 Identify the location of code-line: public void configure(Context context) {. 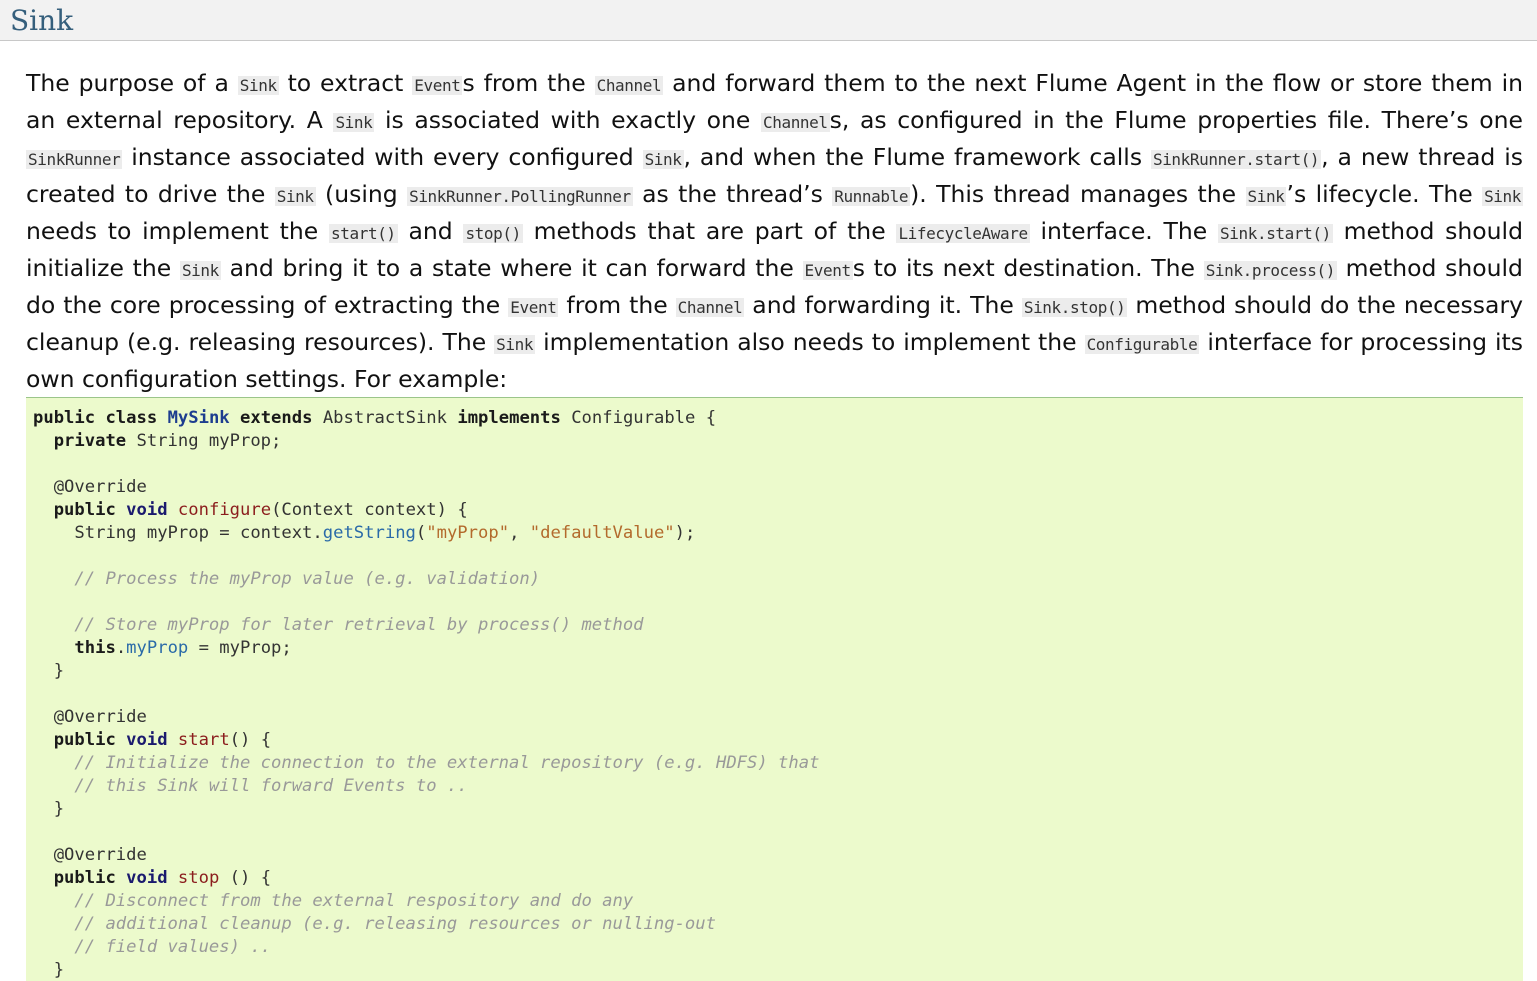
(260, 510).